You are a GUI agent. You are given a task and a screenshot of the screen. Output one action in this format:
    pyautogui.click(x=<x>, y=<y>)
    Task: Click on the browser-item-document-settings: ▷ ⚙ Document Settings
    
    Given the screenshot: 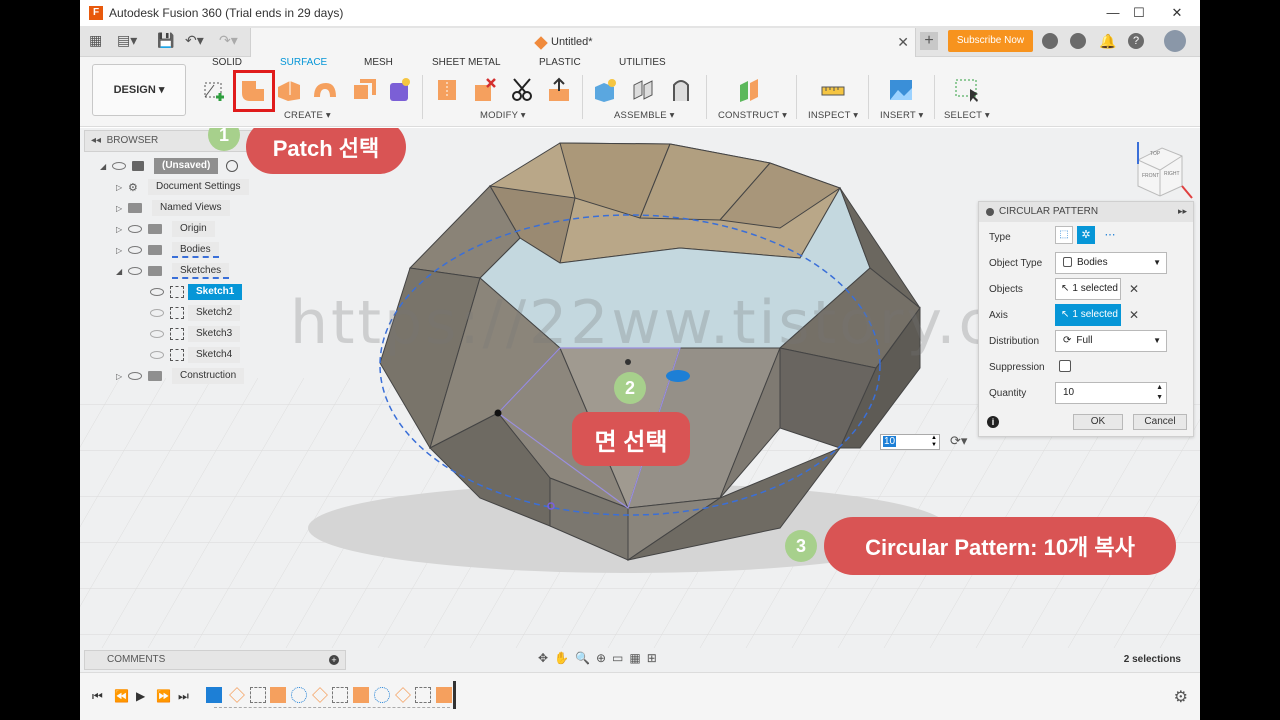 What is the action you would take?
    pyautogui.click(x=182, y=187)
    